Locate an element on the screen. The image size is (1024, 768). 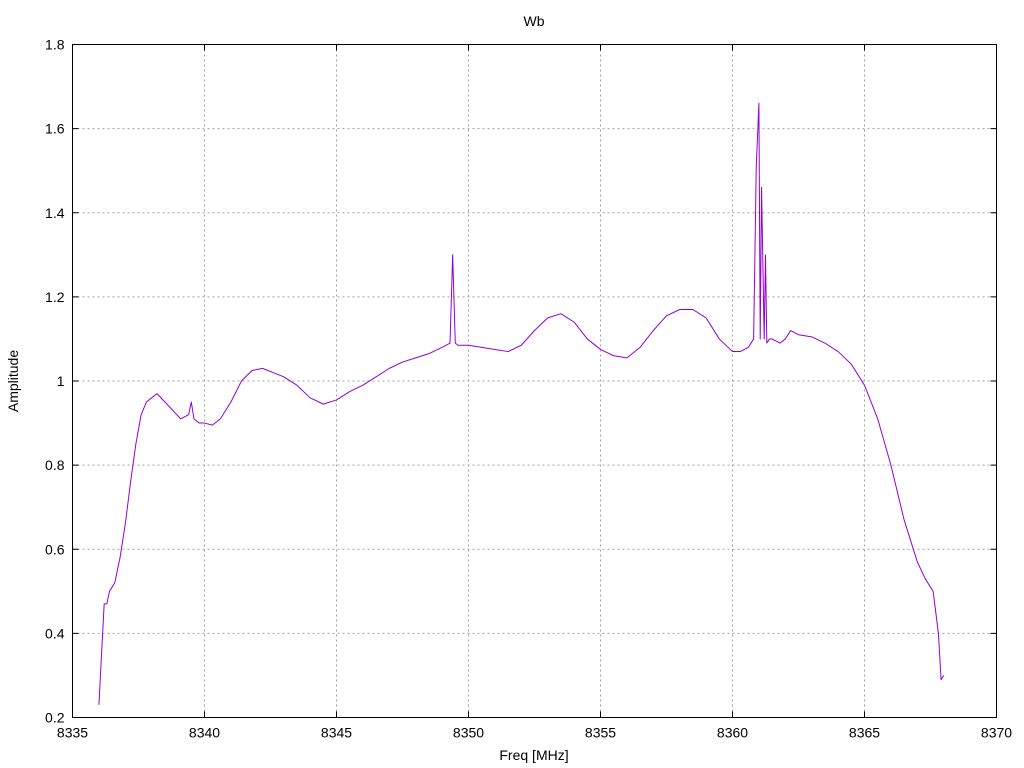
x-tick-label: 8365 is located at coordinates (864, 733).